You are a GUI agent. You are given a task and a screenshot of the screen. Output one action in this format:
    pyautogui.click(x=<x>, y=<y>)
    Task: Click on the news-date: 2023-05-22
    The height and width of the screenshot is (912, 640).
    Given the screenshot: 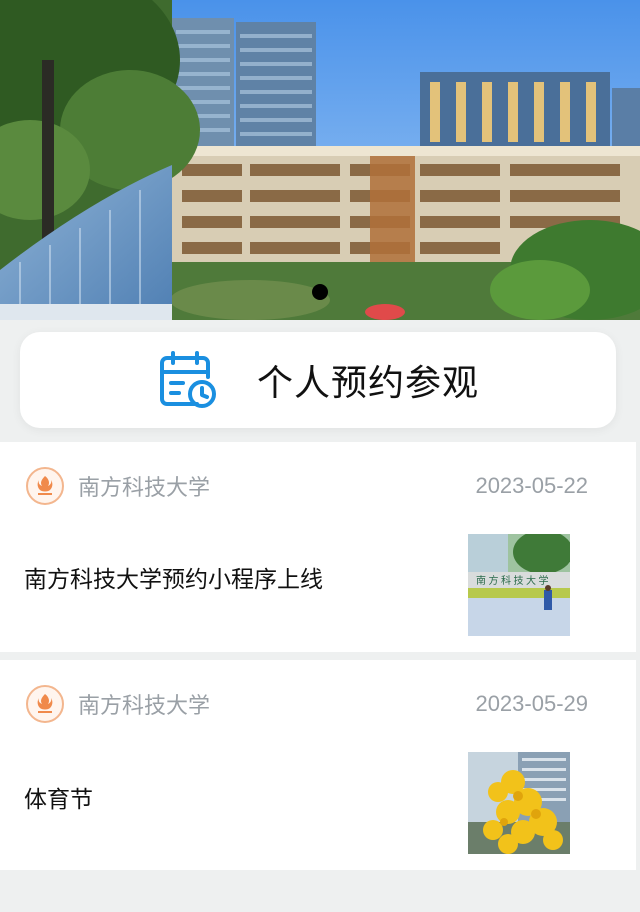 What is the action you would take?
    pyautogui.click(x=531, y=485)
    